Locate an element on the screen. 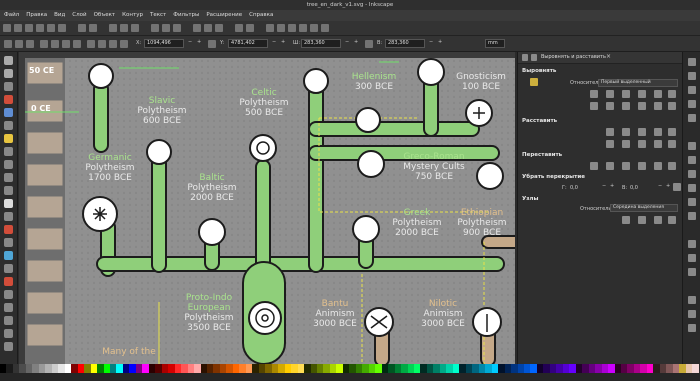  calligraphy-tool-icon is located at coordinates (8, 190).